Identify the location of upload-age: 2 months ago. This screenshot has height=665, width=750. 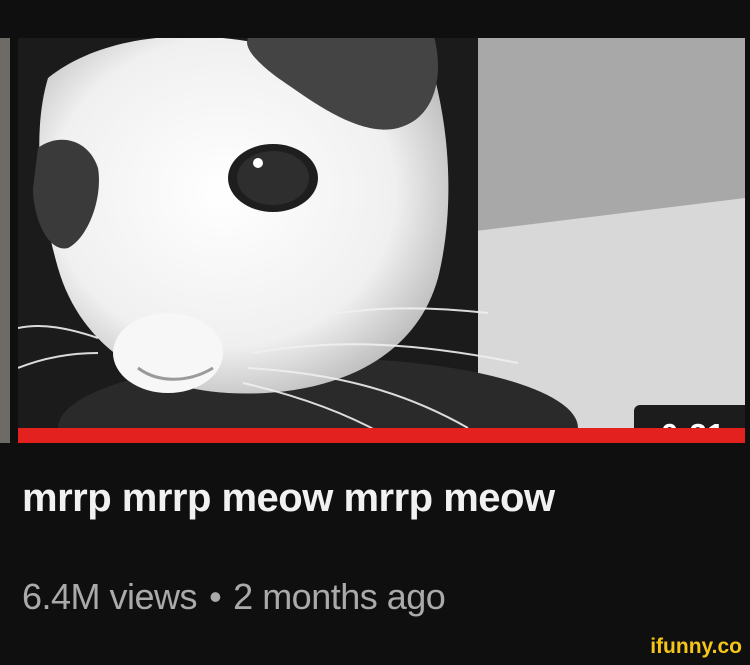
(339, 596).